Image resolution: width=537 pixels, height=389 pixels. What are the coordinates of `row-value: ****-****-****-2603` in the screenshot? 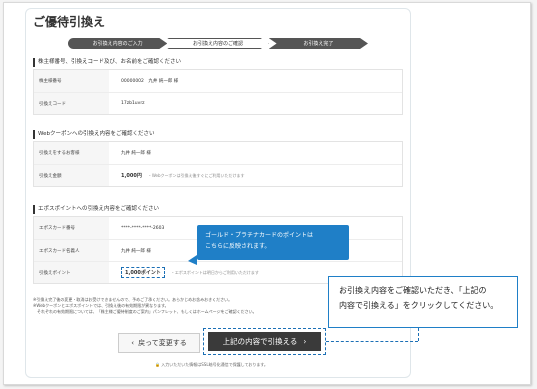 It's located at (143, 228).